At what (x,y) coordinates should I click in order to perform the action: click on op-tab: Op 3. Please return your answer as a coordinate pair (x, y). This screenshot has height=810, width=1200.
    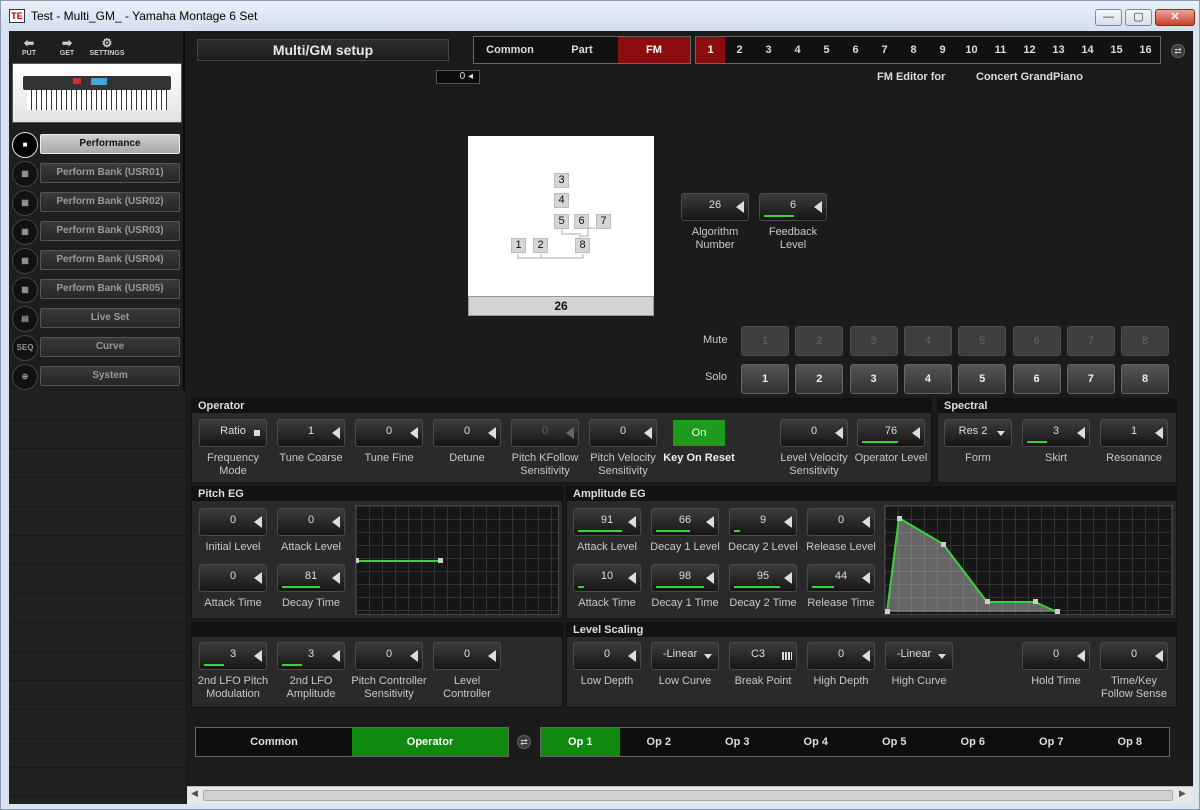
    Looking at the image, I should click on (737, 742).